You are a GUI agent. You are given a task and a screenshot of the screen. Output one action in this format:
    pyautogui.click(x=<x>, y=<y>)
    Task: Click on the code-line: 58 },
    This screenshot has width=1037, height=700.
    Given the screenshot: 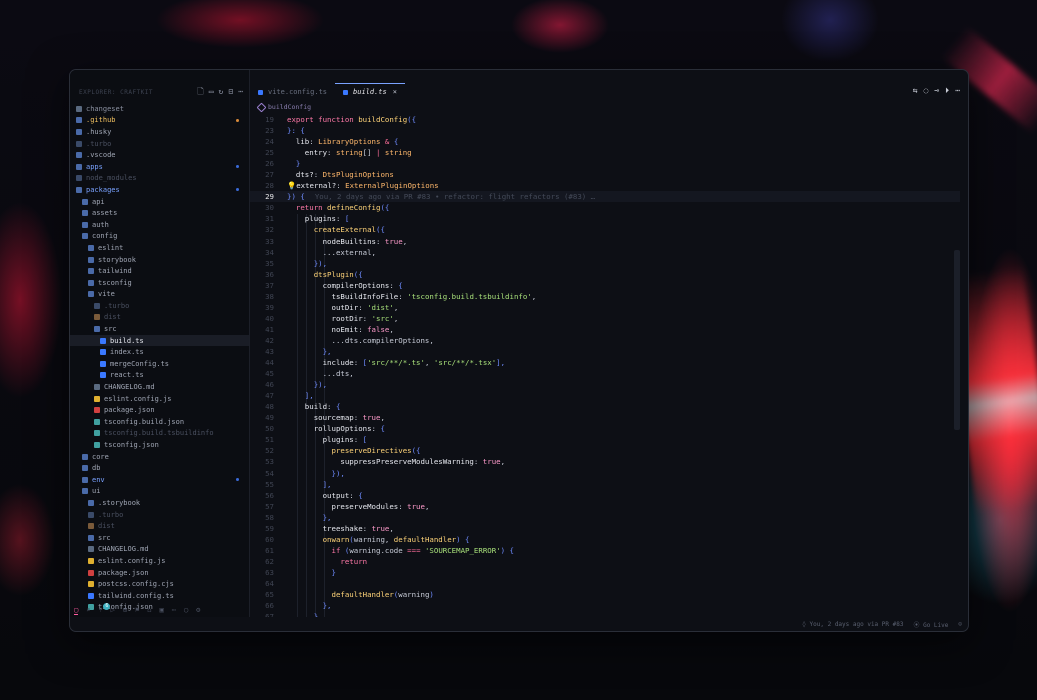 What is the action you would take?
    pyautogui.click(x=605, y=517)
    